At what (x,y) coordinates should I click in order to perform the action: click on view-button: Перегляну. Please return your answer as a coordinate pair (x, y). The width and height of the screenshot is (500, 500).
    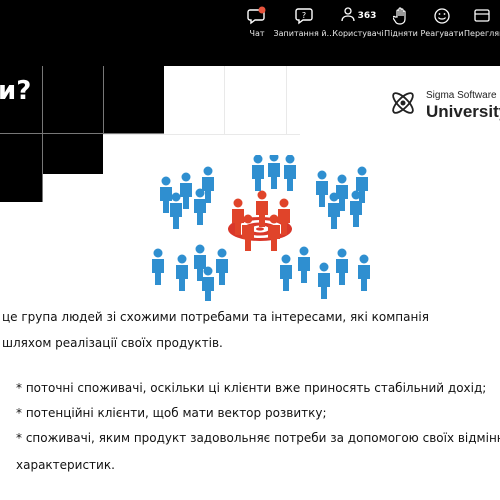
    Looking at the image, I should click on (482, 21).